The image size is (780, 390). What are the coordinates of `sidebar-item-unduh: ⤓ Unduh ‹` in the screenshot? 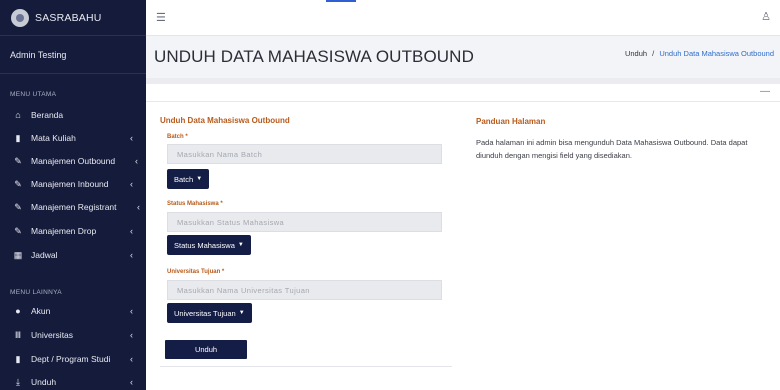 It's located at (73, 380).